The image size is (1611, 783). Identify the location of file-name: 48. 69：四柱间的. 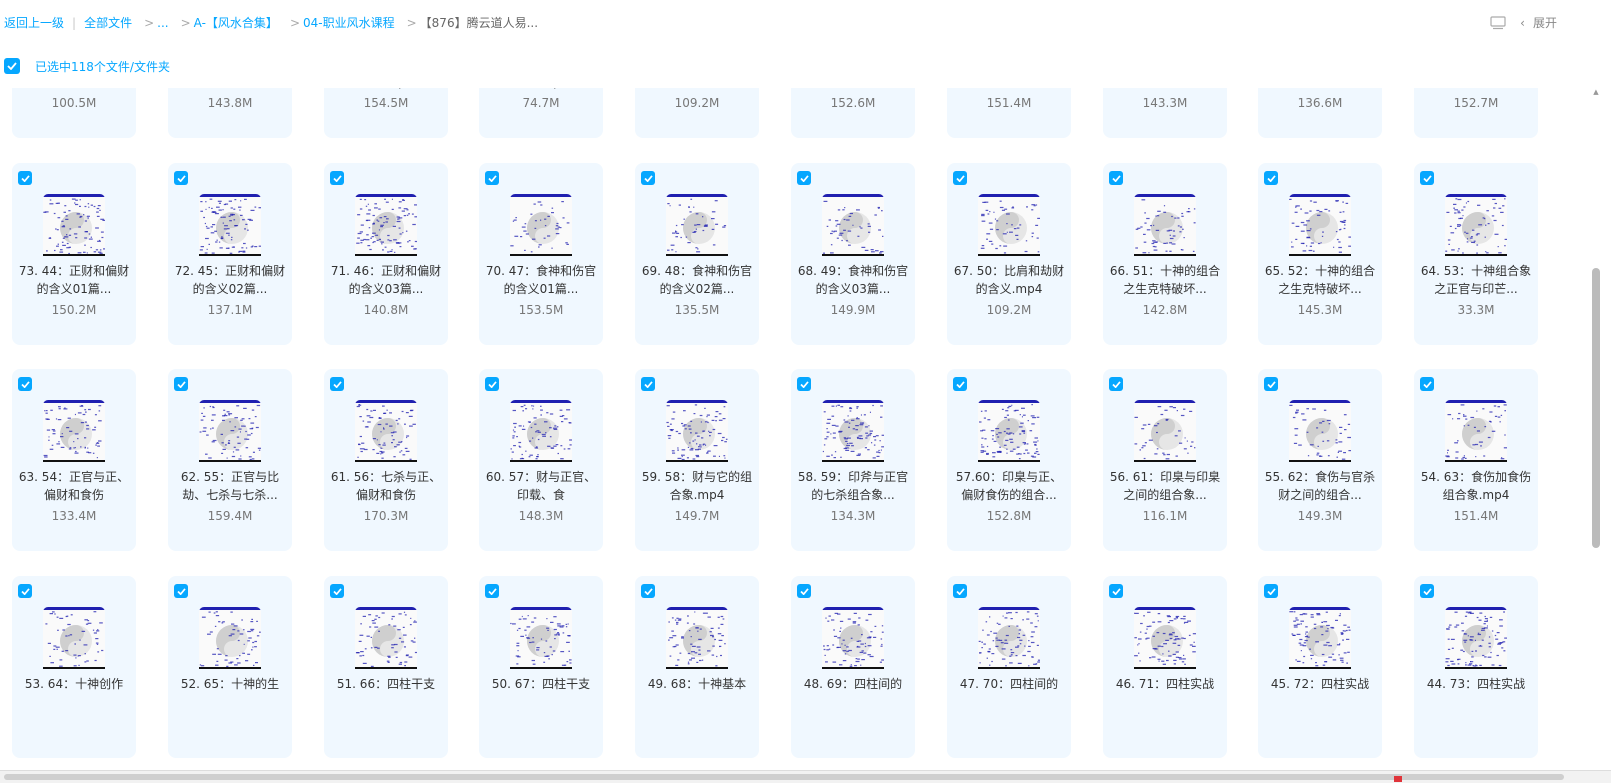
(853, 684).